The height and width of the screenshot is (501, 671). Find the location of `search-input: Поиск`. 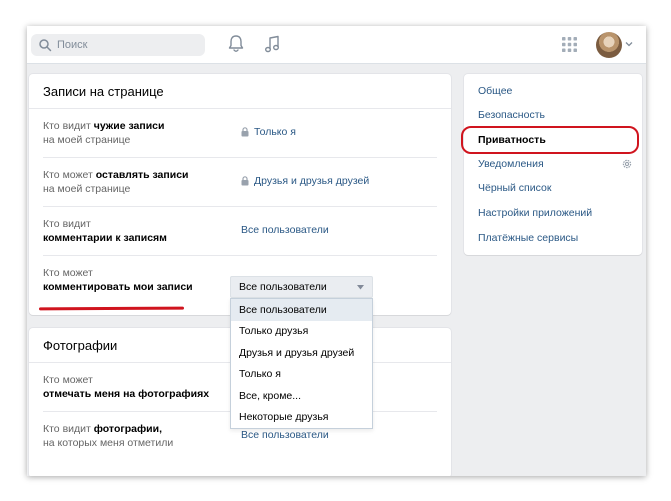

search-input: Поиск is located at coordinates (118, 45).